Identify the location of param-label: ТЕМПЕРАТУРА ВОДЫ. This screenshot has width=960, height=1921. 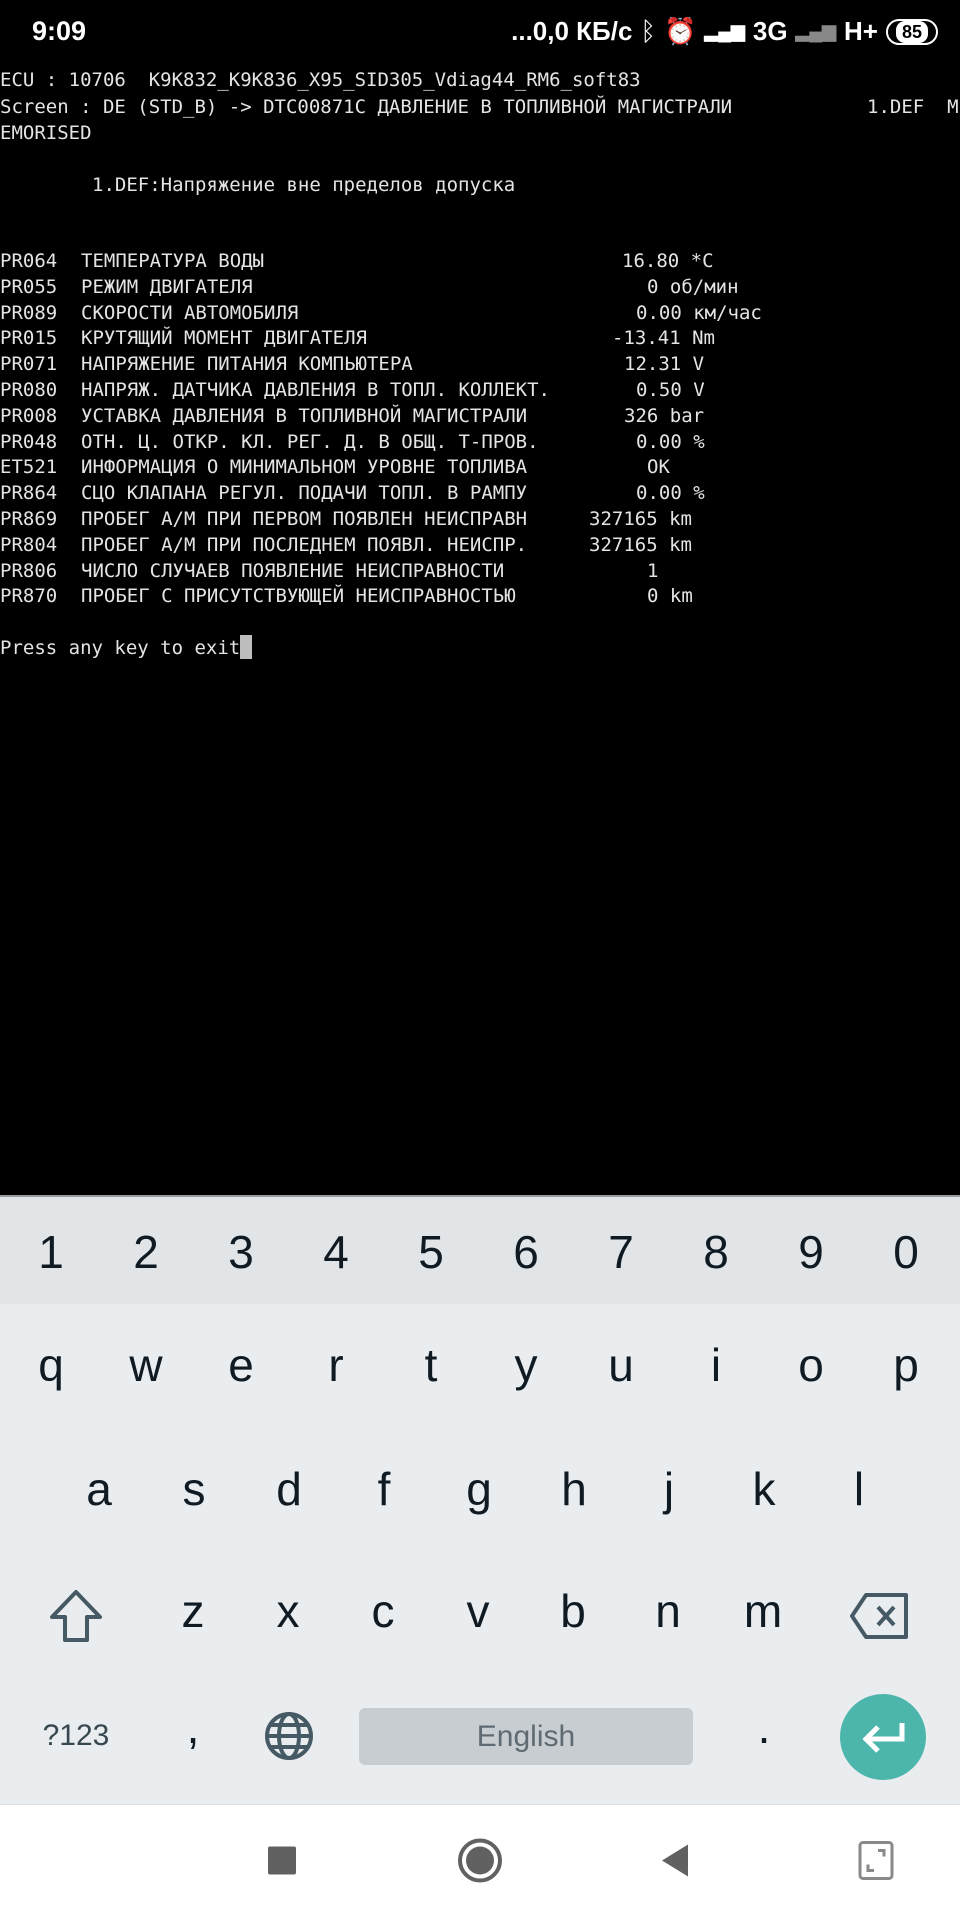
(173, 261).